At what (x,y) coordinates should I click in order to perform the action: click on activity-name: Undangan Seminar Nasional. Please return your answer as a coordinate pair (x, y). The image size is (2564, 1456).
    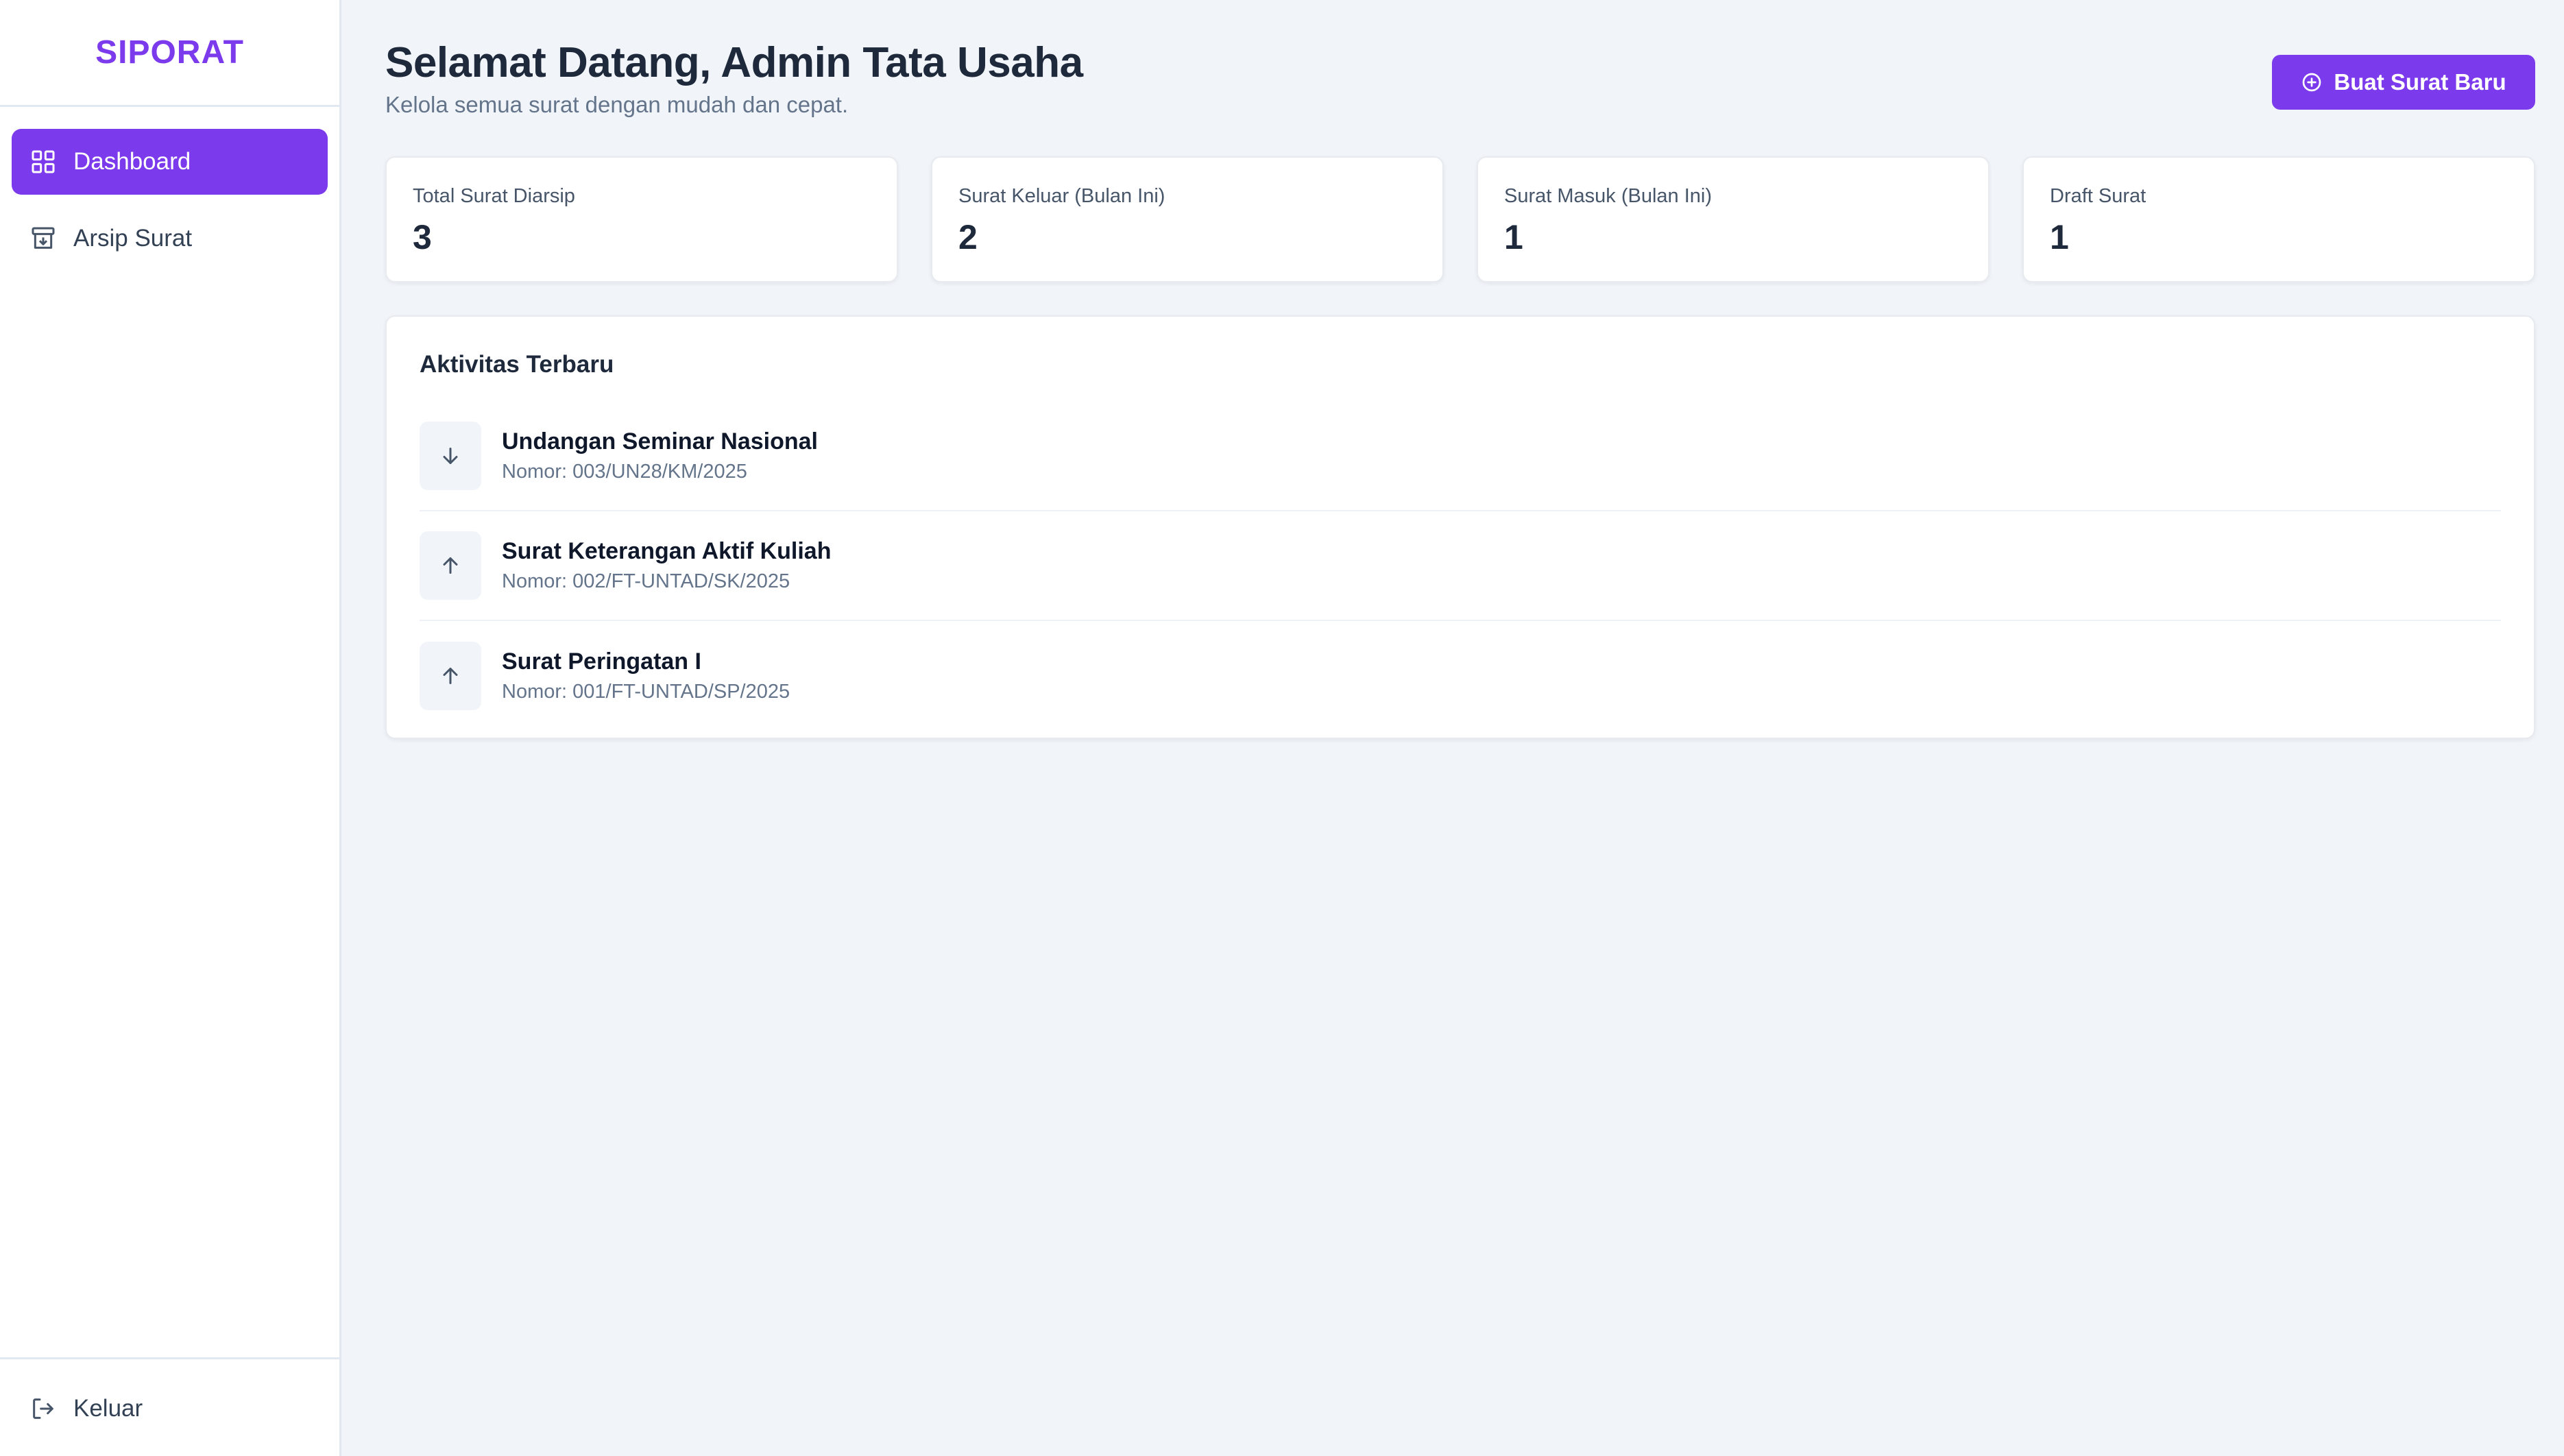
    Looking at the image, I should click on (660, 441).